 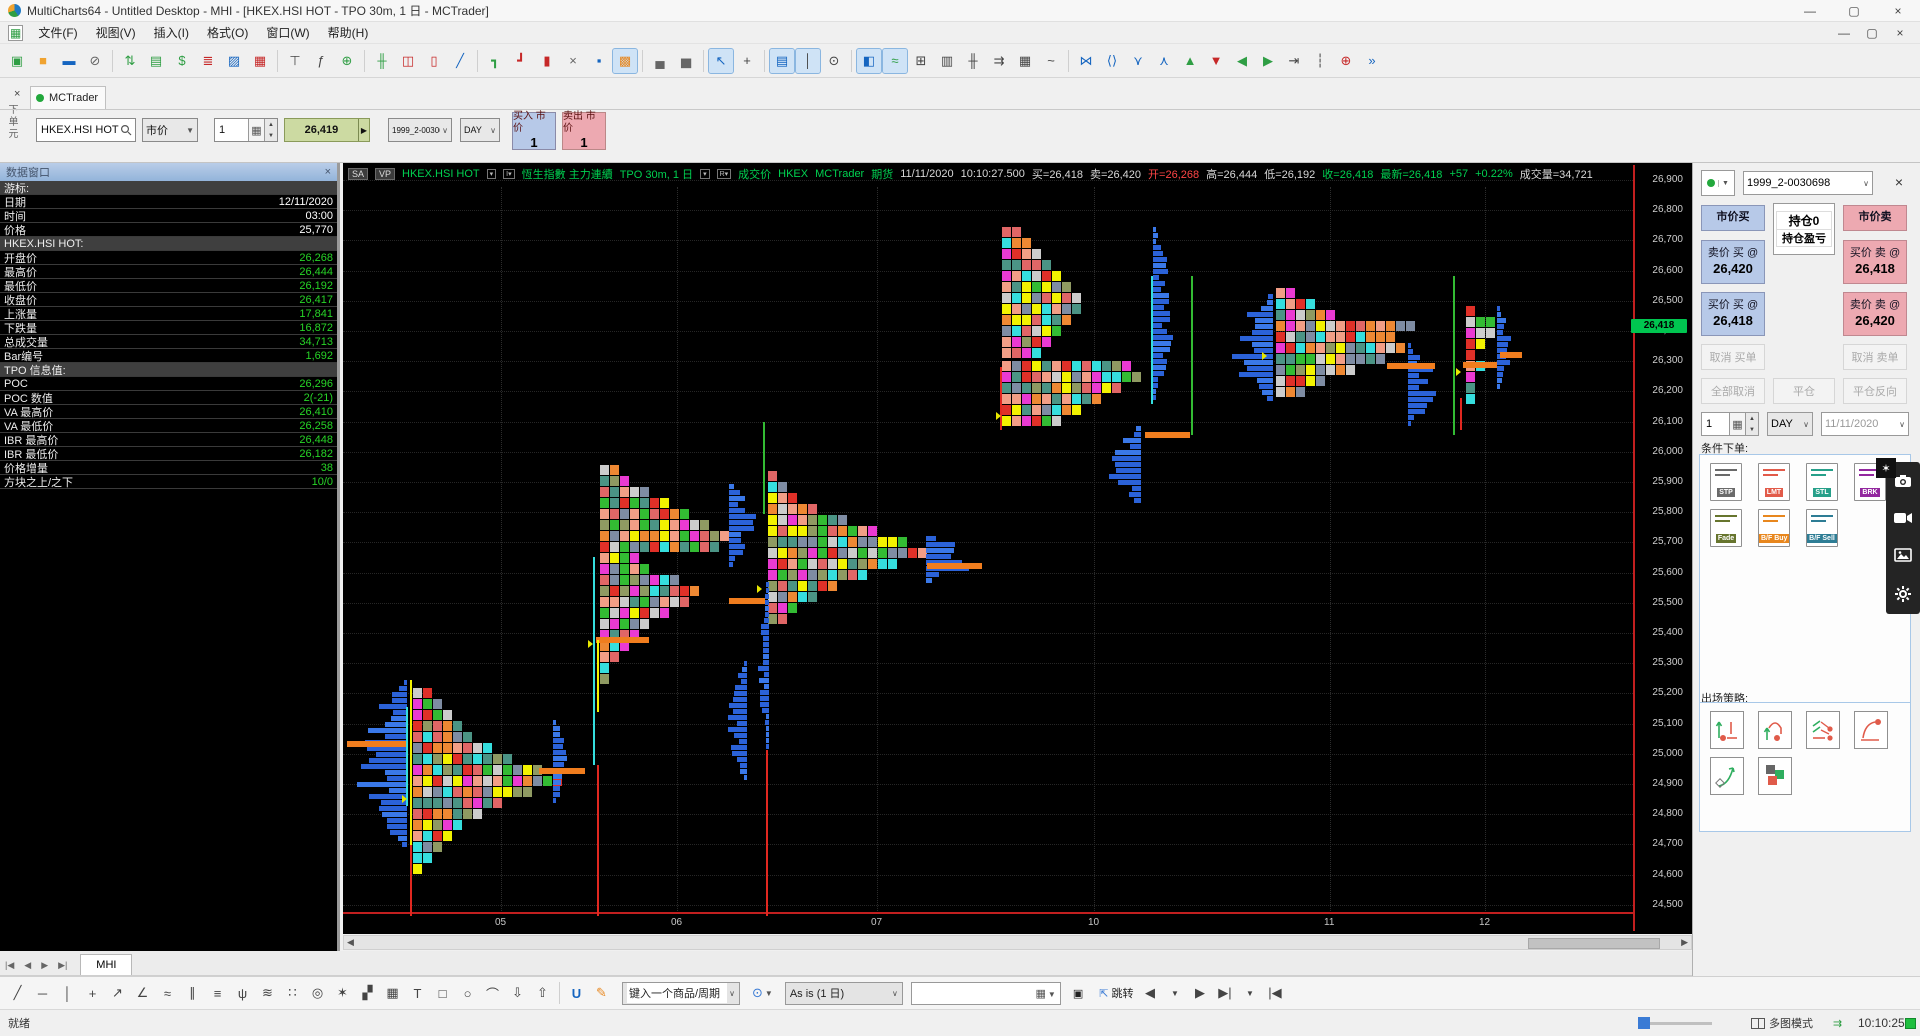 I want to click on connection-split-button: ▼, so click(x=1718, y=183).